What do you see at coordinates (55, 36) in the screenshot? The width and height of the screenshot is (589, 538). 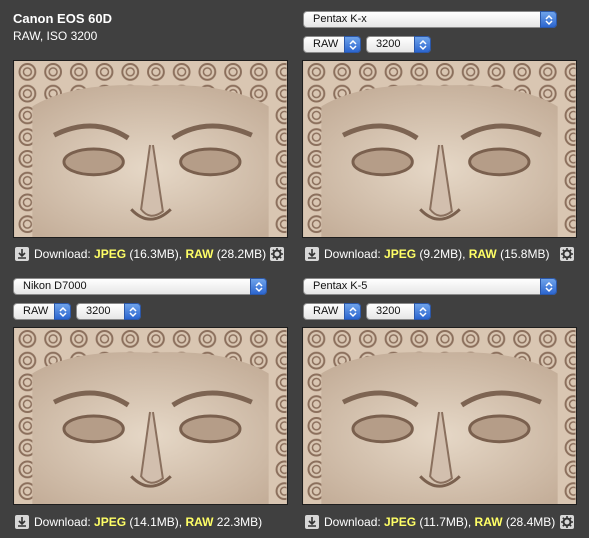 I see `camera-settings: RAW, ISO 3200` at bounding box center [55, 36].